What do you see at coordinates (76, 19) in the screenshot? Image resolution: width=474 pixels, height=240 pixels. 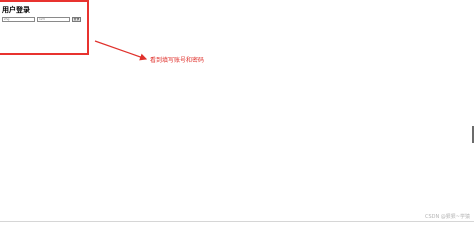 I see `login-button: 登录` at bounding box center [76, 19].